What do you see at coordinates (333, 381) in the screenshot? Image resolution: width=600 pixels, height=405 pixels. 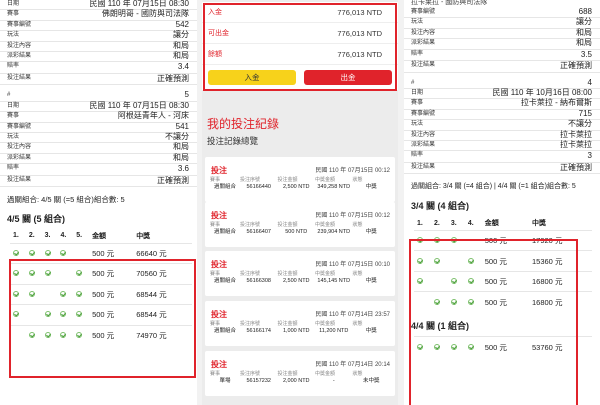 I see `bet-field-value: -` at bounding box center [333, 381].